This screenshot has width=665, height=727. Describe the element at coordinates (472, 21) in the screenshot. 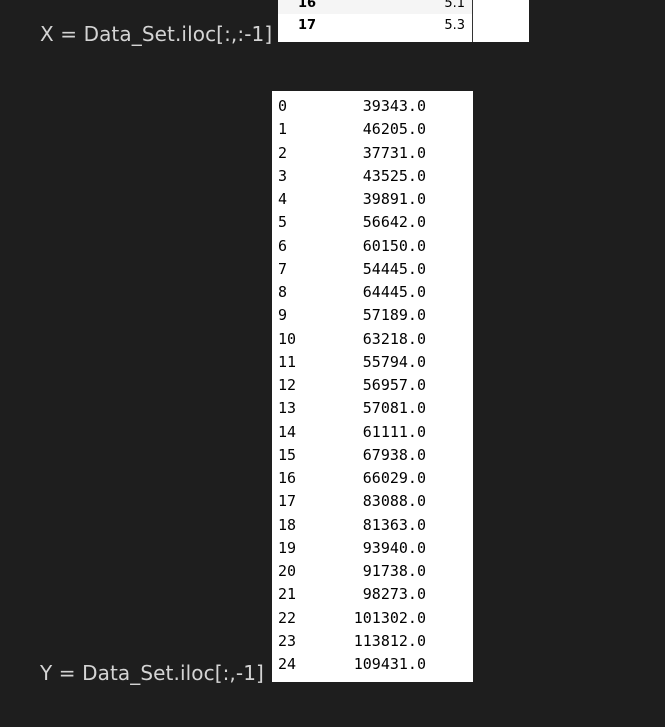

I see `table-column-divider` at that location.